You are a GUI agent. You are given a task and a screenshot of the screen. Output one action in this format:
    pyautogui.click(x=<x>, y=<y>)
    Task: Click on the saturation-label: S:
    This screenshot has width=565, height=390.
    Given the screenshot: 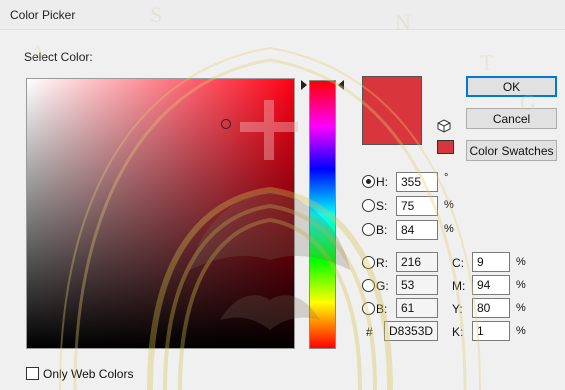 What is the action you would take?
    pyautogui.click(x=382, y=206)
    